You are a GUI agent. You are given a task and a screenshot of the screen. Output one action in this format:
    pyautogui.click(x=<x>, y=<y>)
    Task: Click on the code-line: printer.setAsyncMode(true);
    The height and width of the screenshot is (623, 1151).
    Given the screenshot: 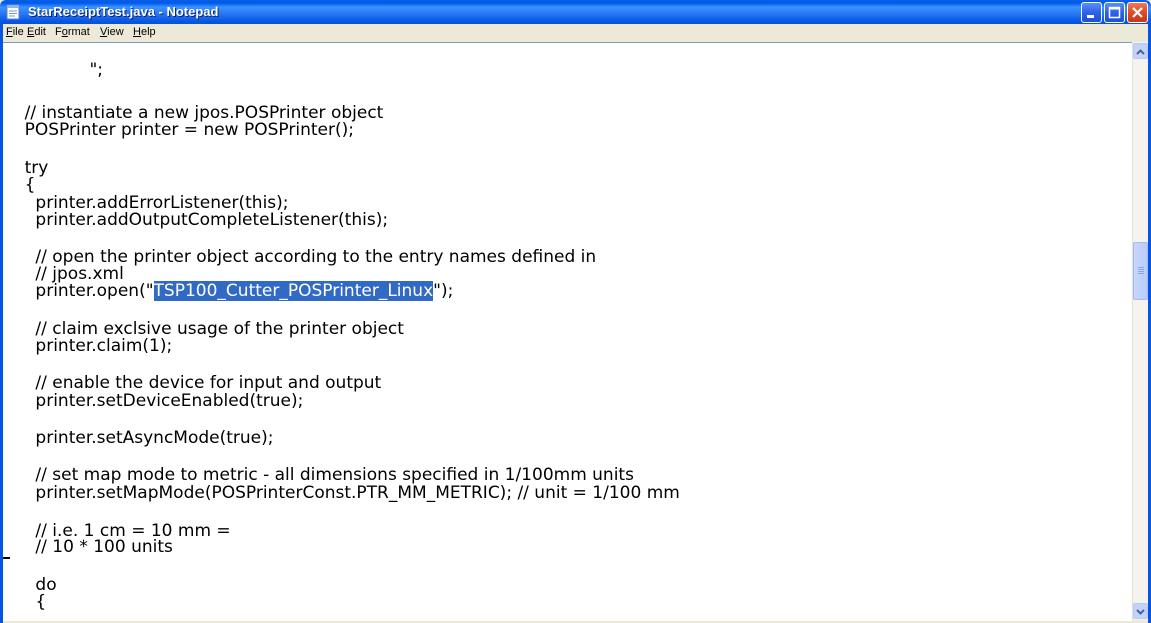 What is the action you would take?
    pyautogui.click(x=138, y=438)
    